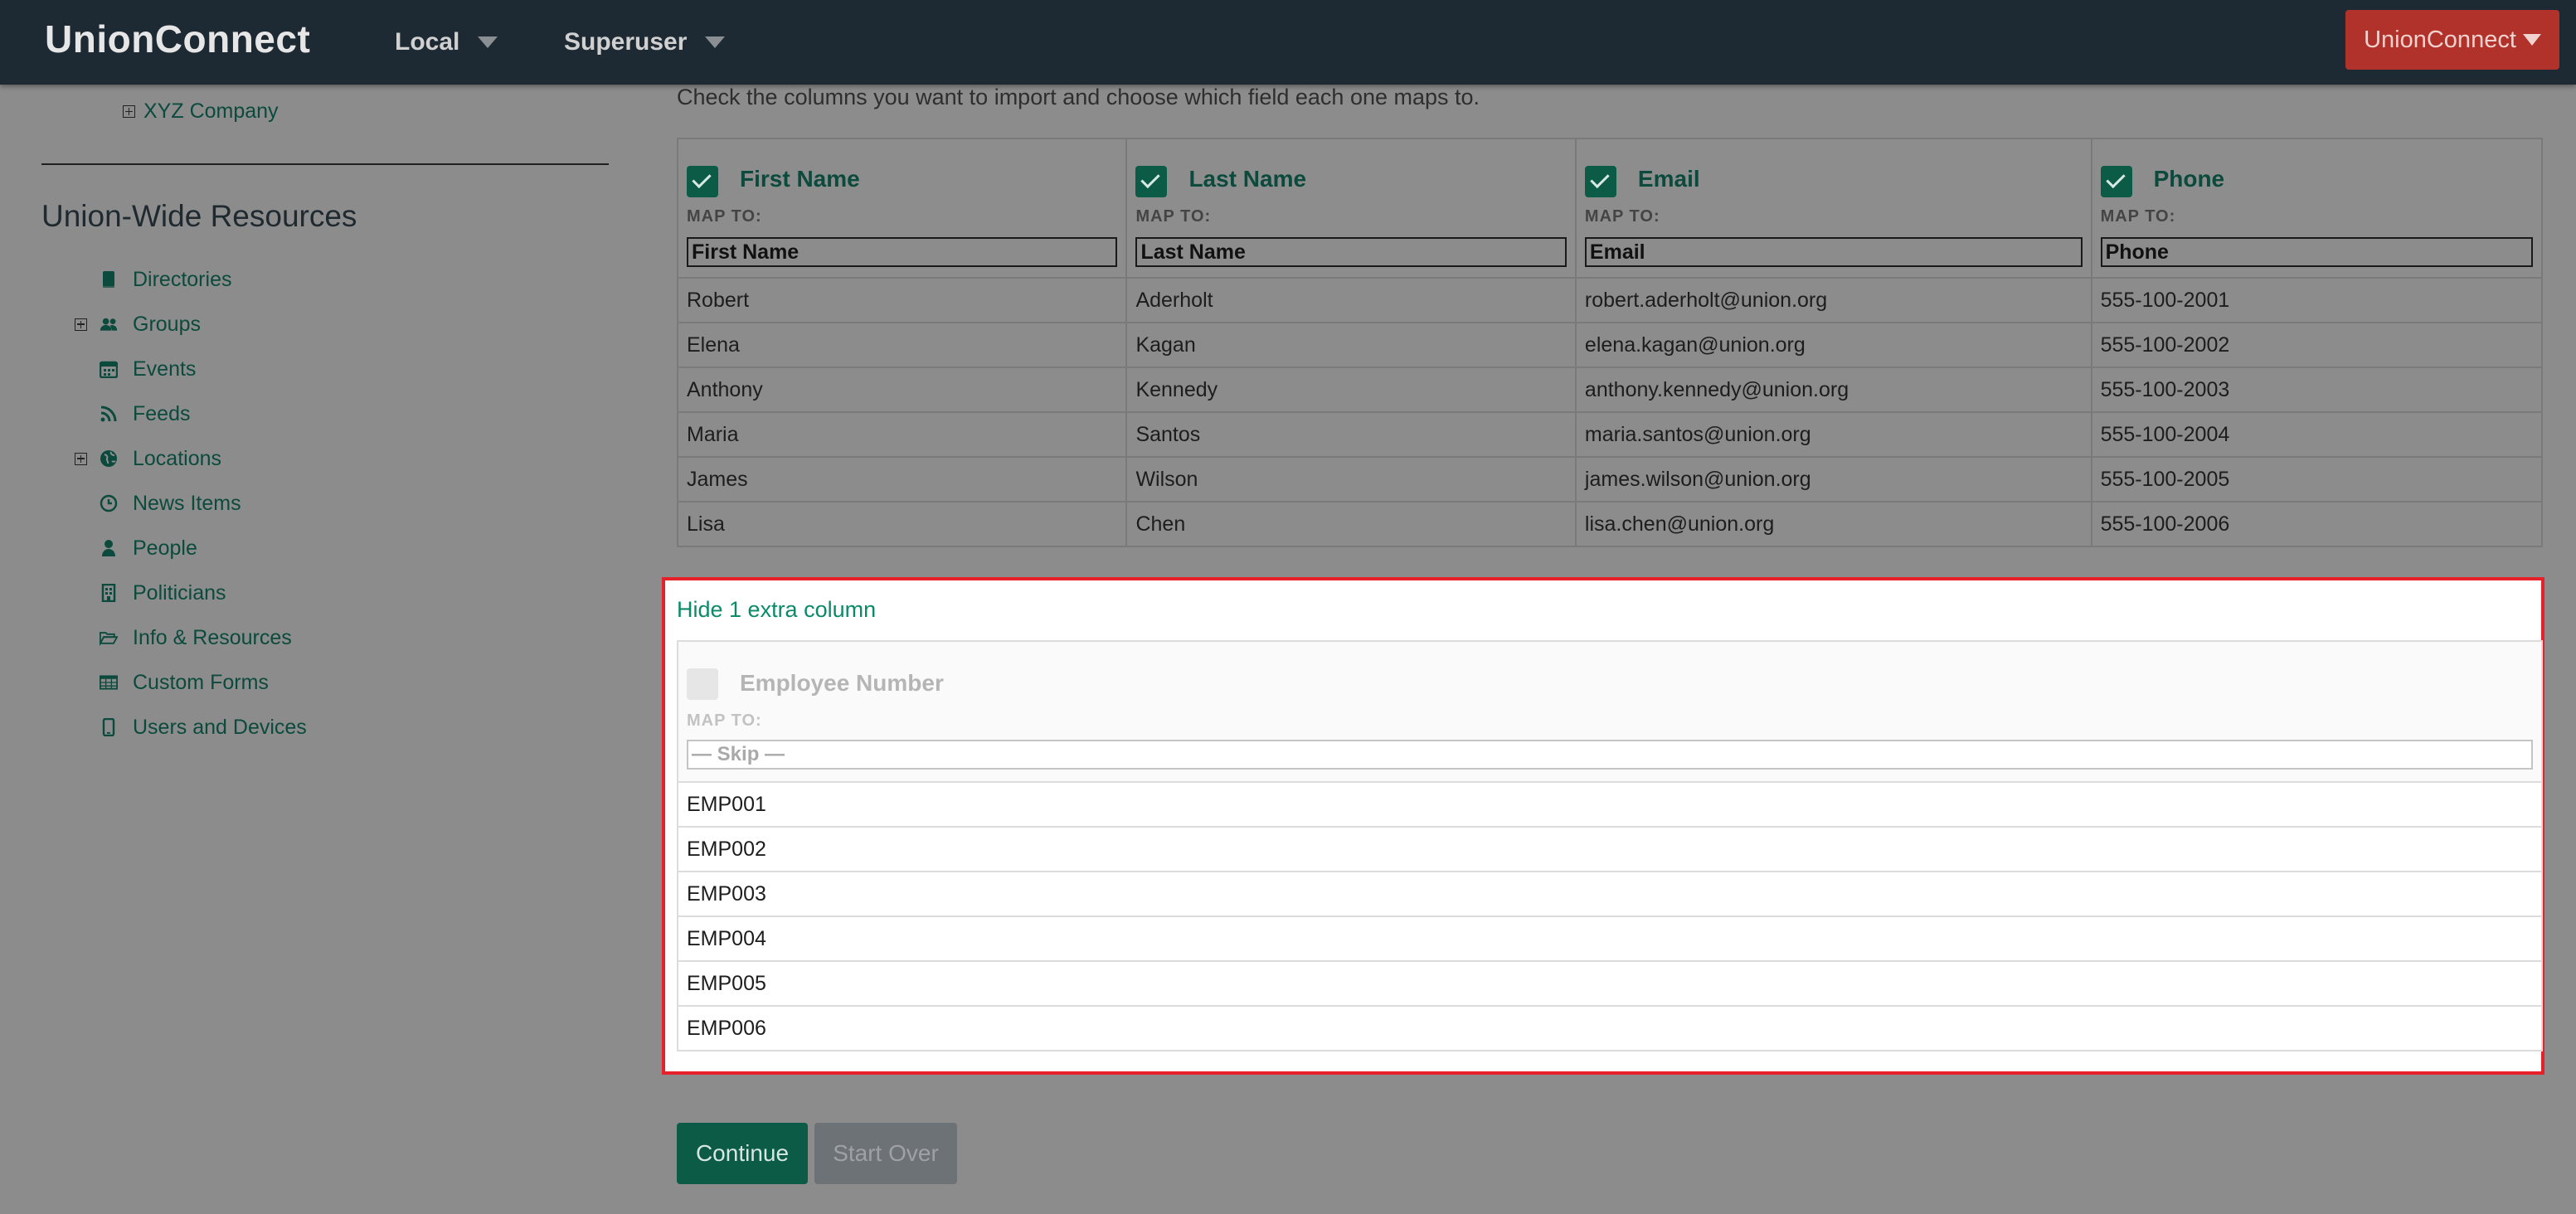  What do you see at coordinates (743, 1153) in the screenshot?
I see `continue-button: Continue` at bounding box center [743, 1153].